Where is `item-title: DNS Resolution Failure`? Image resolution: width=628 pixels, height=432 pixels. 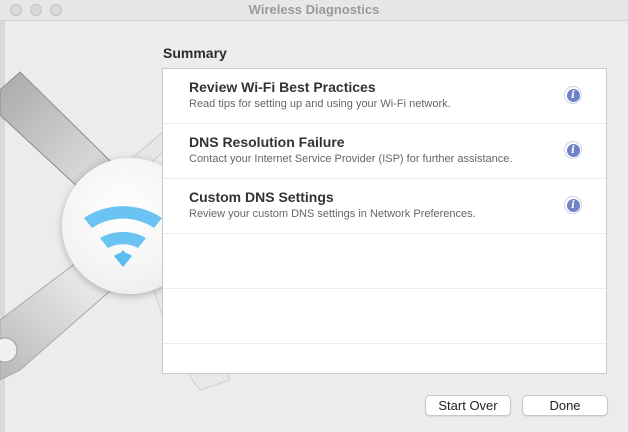 item-title: DNS Resolution Failure is located at coordinates (267, 142).